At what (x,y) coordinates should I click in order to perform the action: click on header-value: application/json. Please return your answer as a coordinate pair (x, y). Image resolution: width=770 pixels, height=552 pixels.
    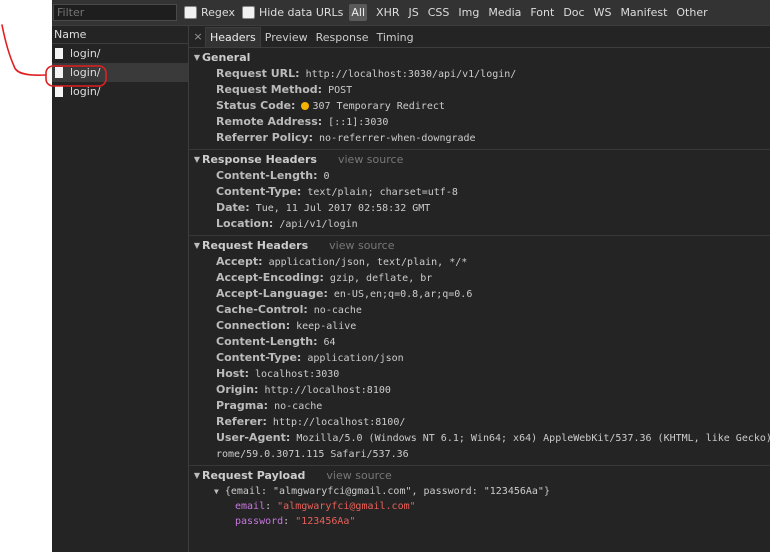
    Looking at the image, I should click on (355, 358).